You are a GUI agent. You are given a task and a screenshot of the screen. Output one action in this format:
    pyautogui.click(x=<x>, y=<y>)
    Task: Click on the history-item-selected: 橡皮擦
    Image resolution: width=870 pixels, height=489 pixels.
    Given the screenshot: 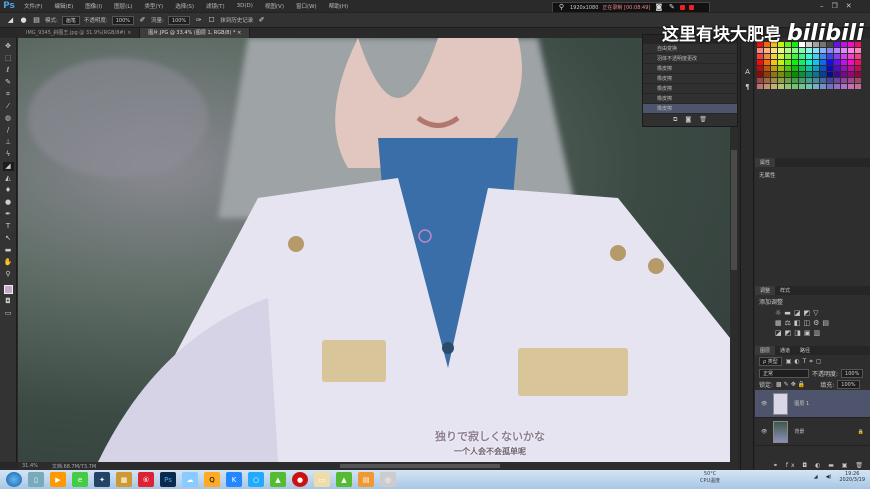 What is the action you would take?
    pyautogui.click(x=690, y=109)
    